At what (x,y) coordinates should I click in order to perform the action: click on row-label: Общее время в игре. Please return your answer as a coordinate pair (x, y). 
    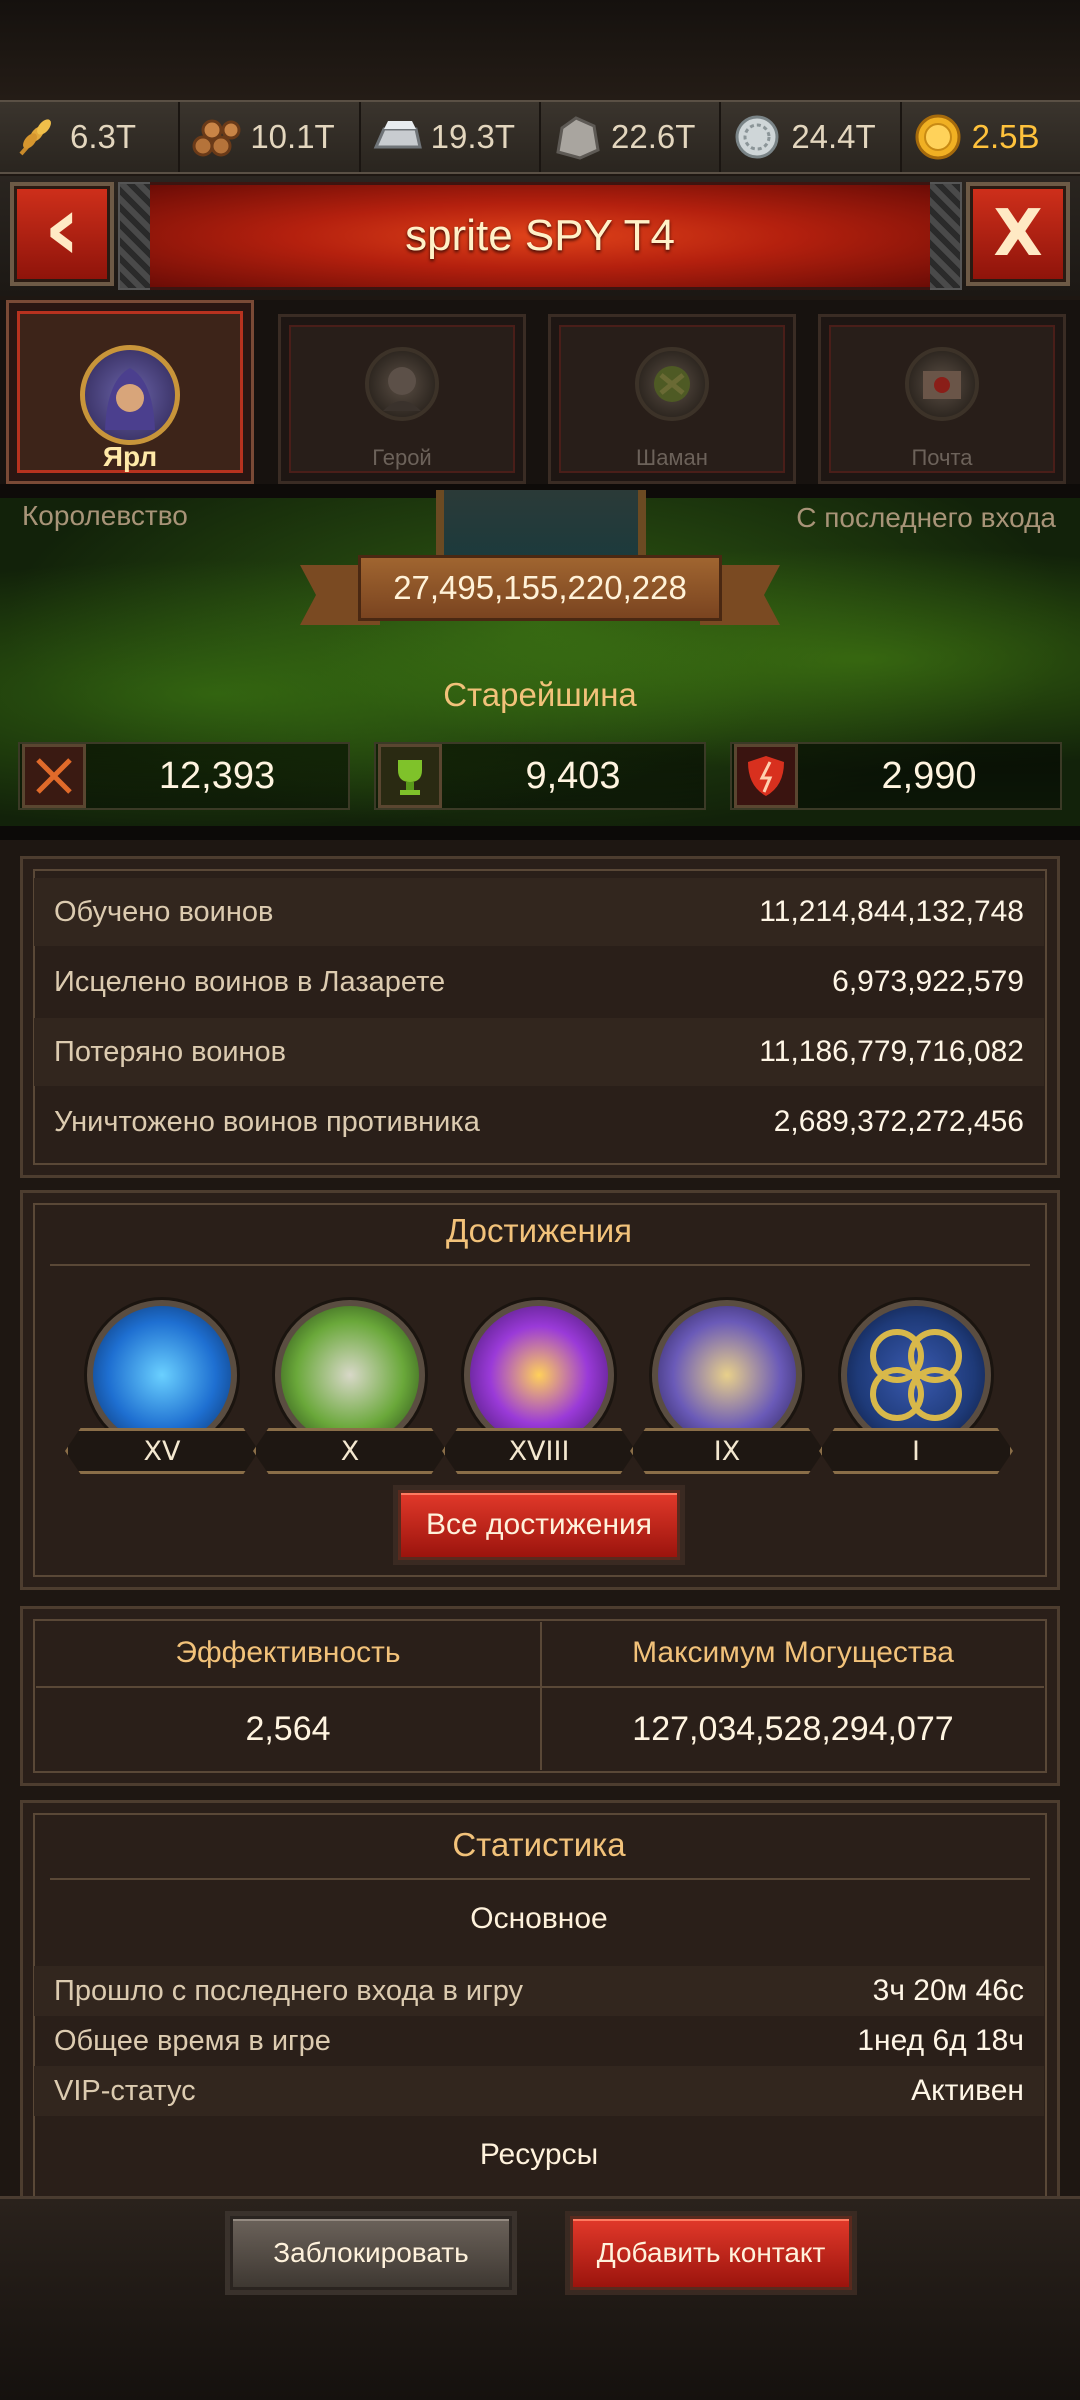
    Looking at the image, I should click on (192, 2040).